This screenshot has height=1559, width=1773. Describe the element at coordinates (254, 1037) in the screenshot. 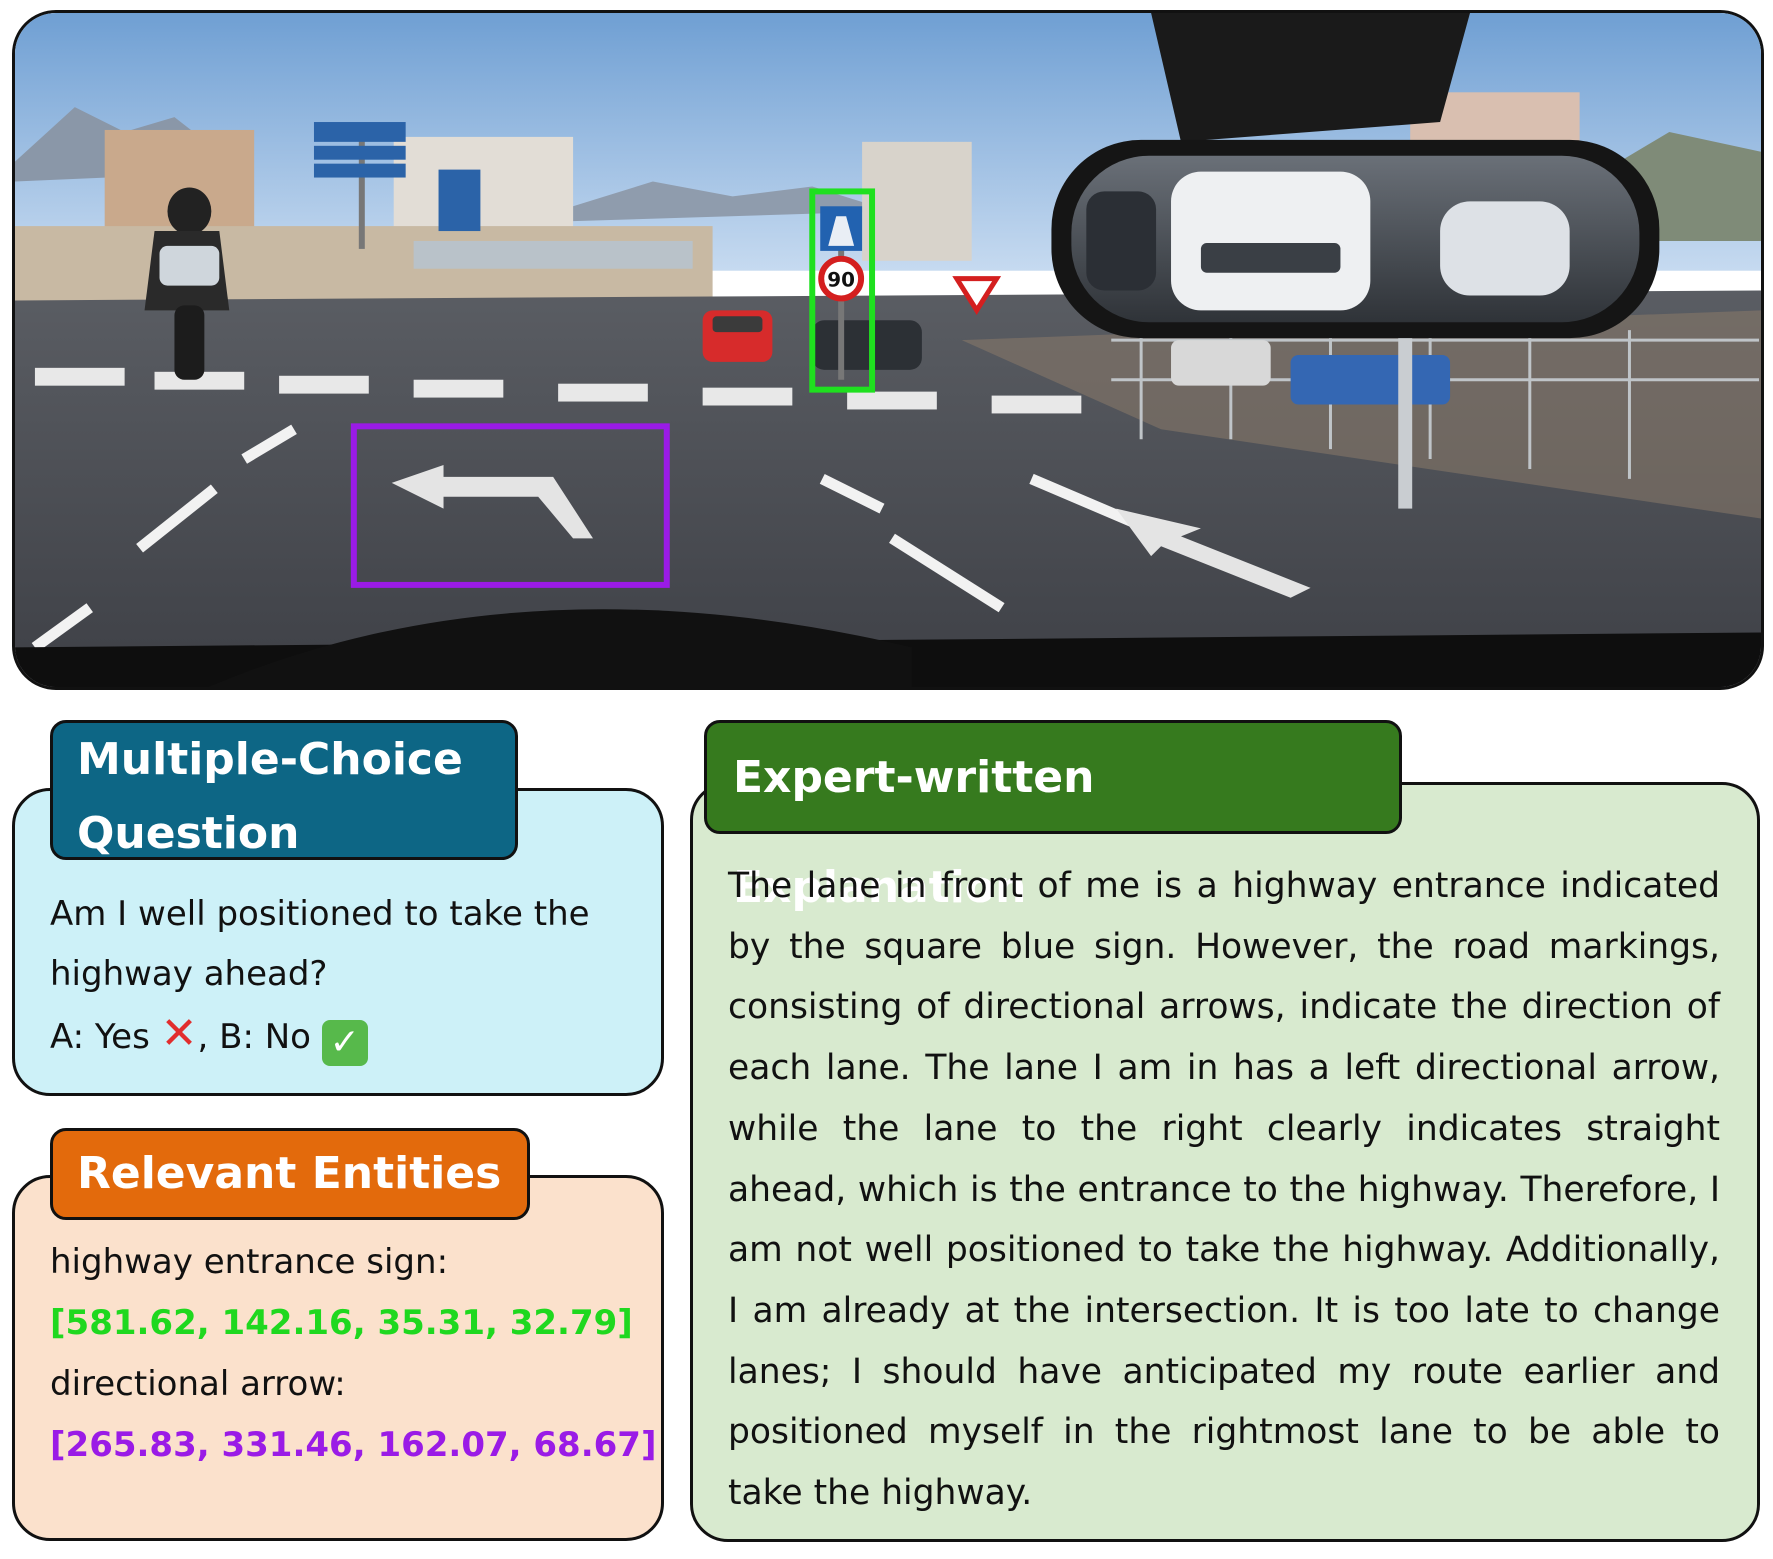

I see `option-b: , B: No` at that location.